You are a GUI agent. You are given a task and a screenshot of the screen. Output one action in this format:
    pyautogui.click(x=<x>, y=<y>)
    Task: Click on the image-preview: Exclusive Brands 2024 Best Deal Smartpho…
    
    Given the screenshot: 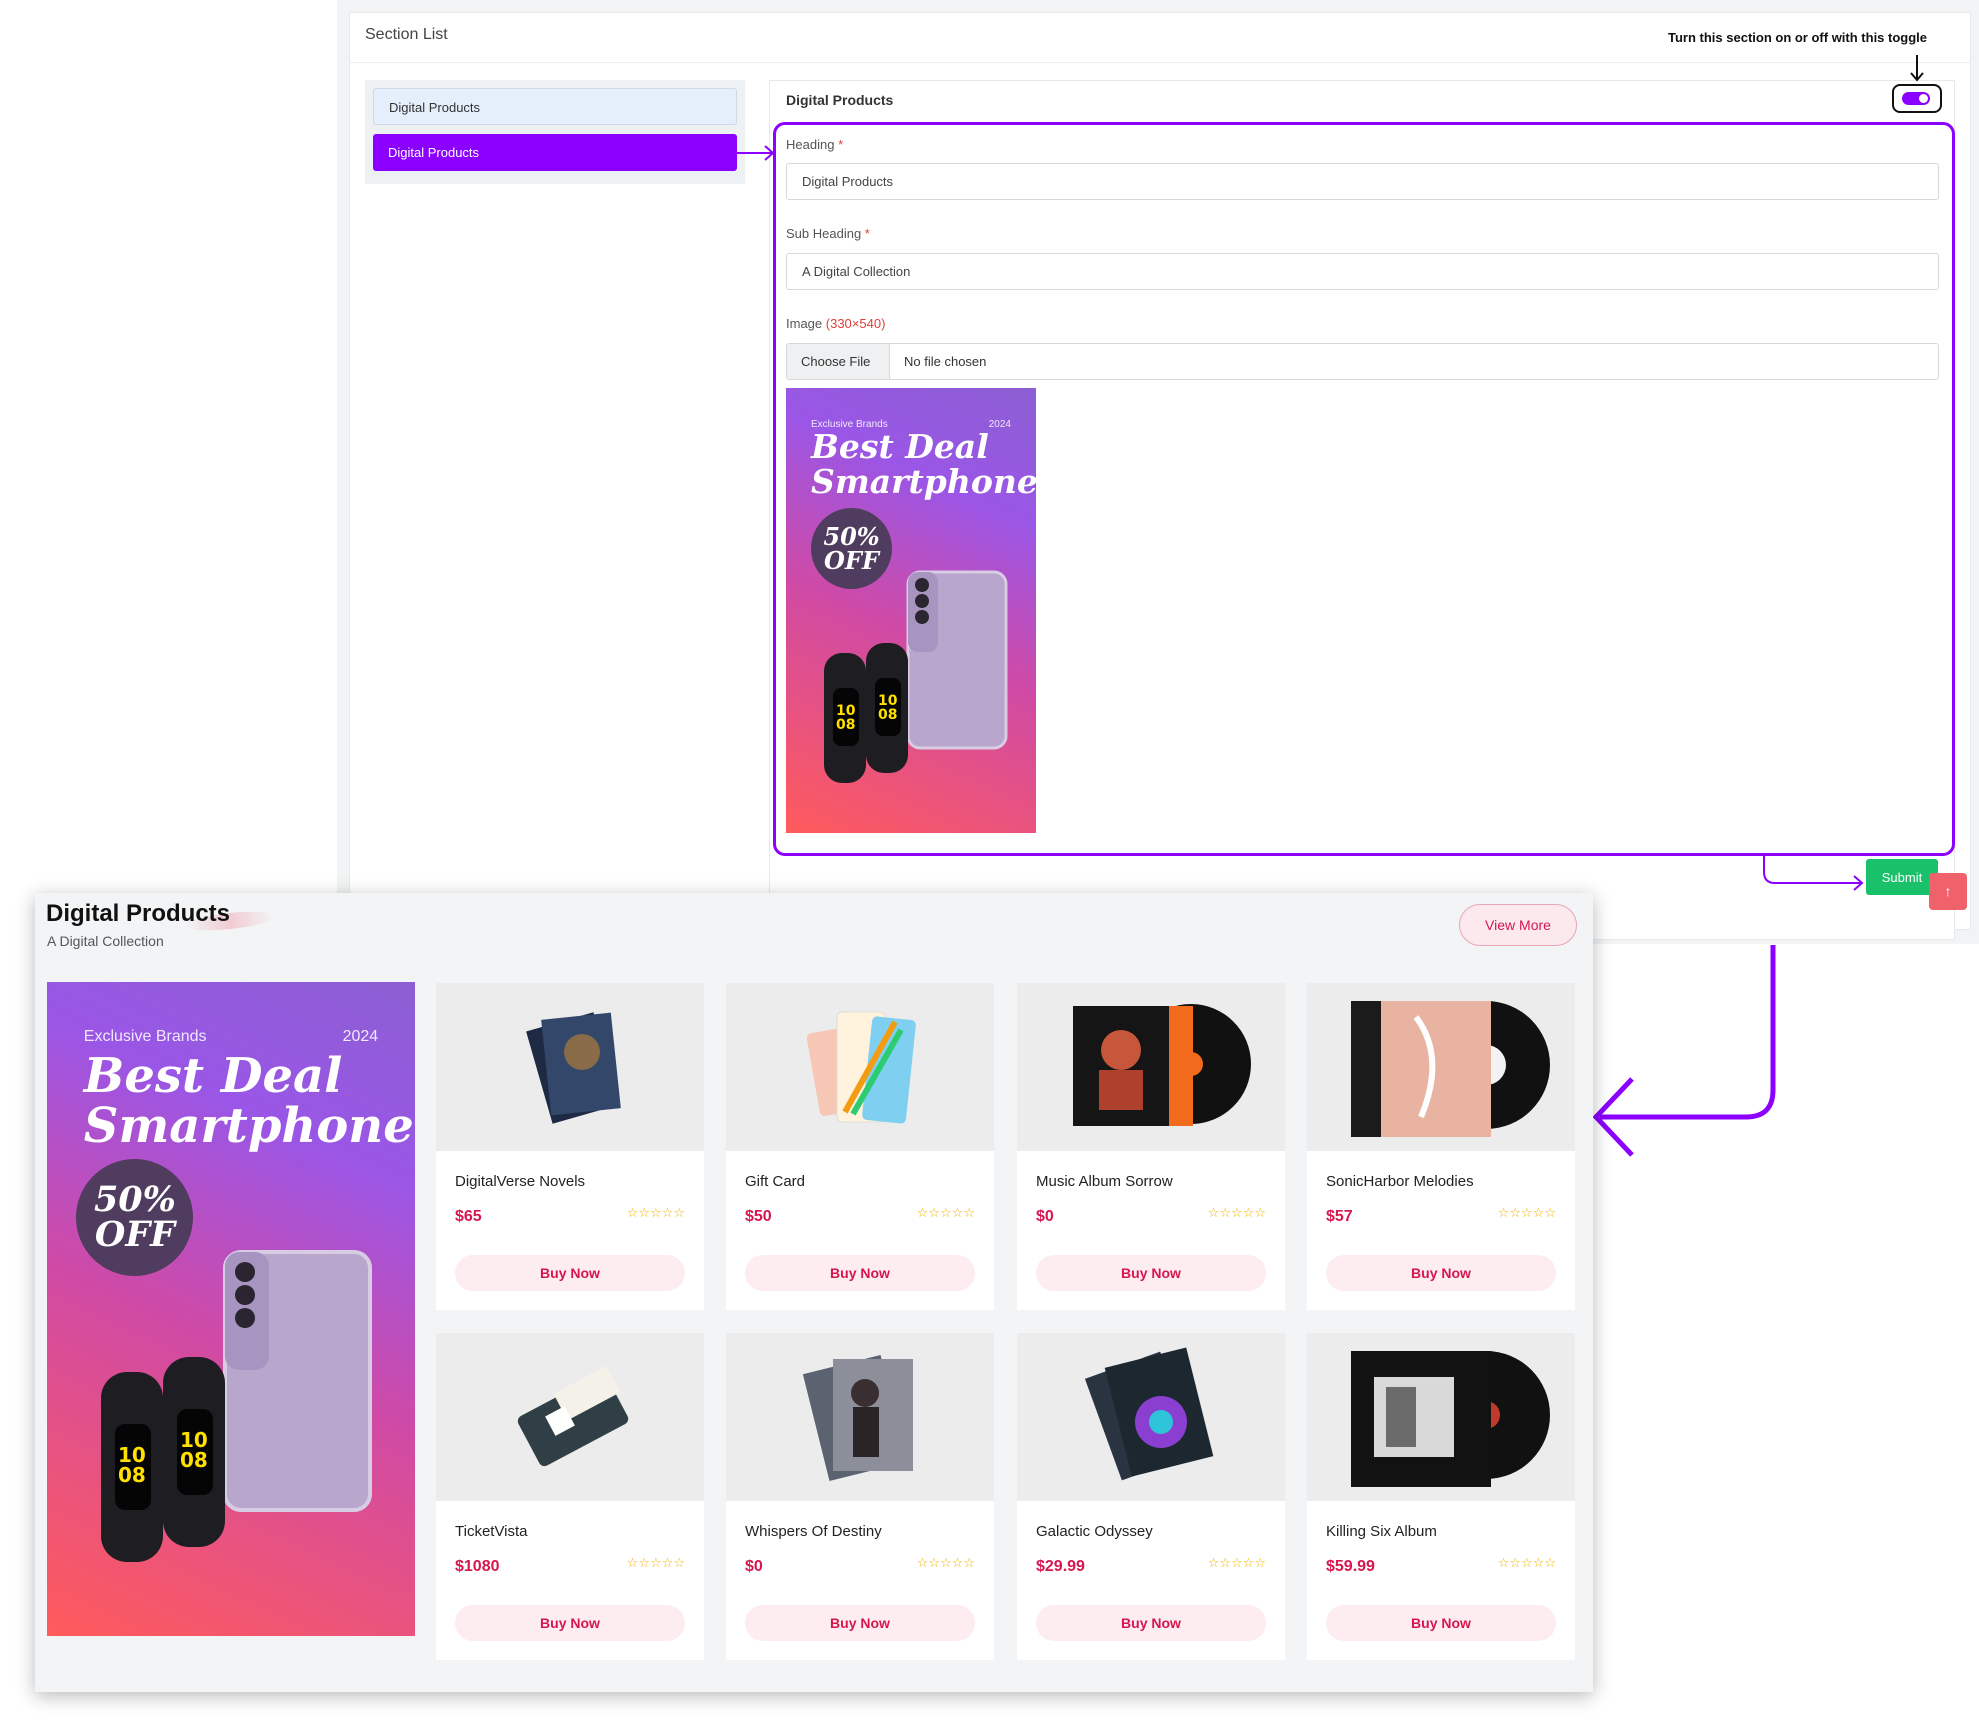 What is the action you would take?
    pyautogui.click(x=911, y=610)
    